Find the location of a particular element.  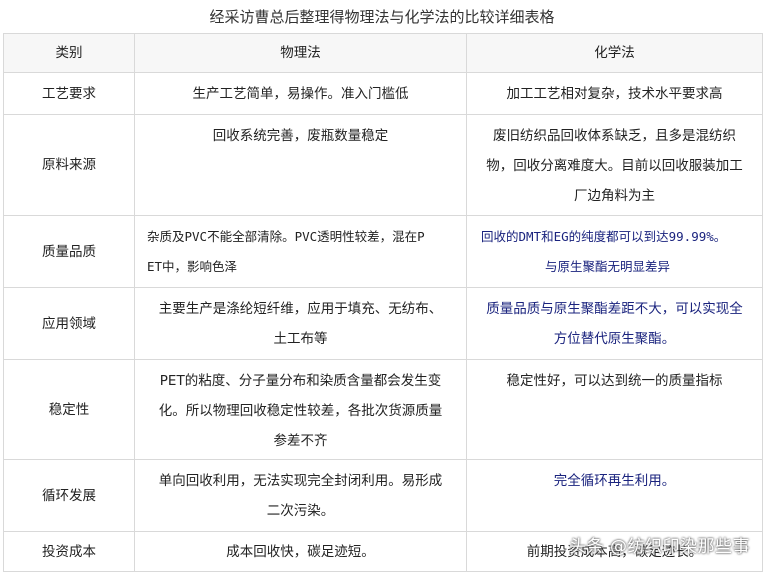

physical-cell: 成本回收快，碳足迹短。 is located at coordinates (300, 551).